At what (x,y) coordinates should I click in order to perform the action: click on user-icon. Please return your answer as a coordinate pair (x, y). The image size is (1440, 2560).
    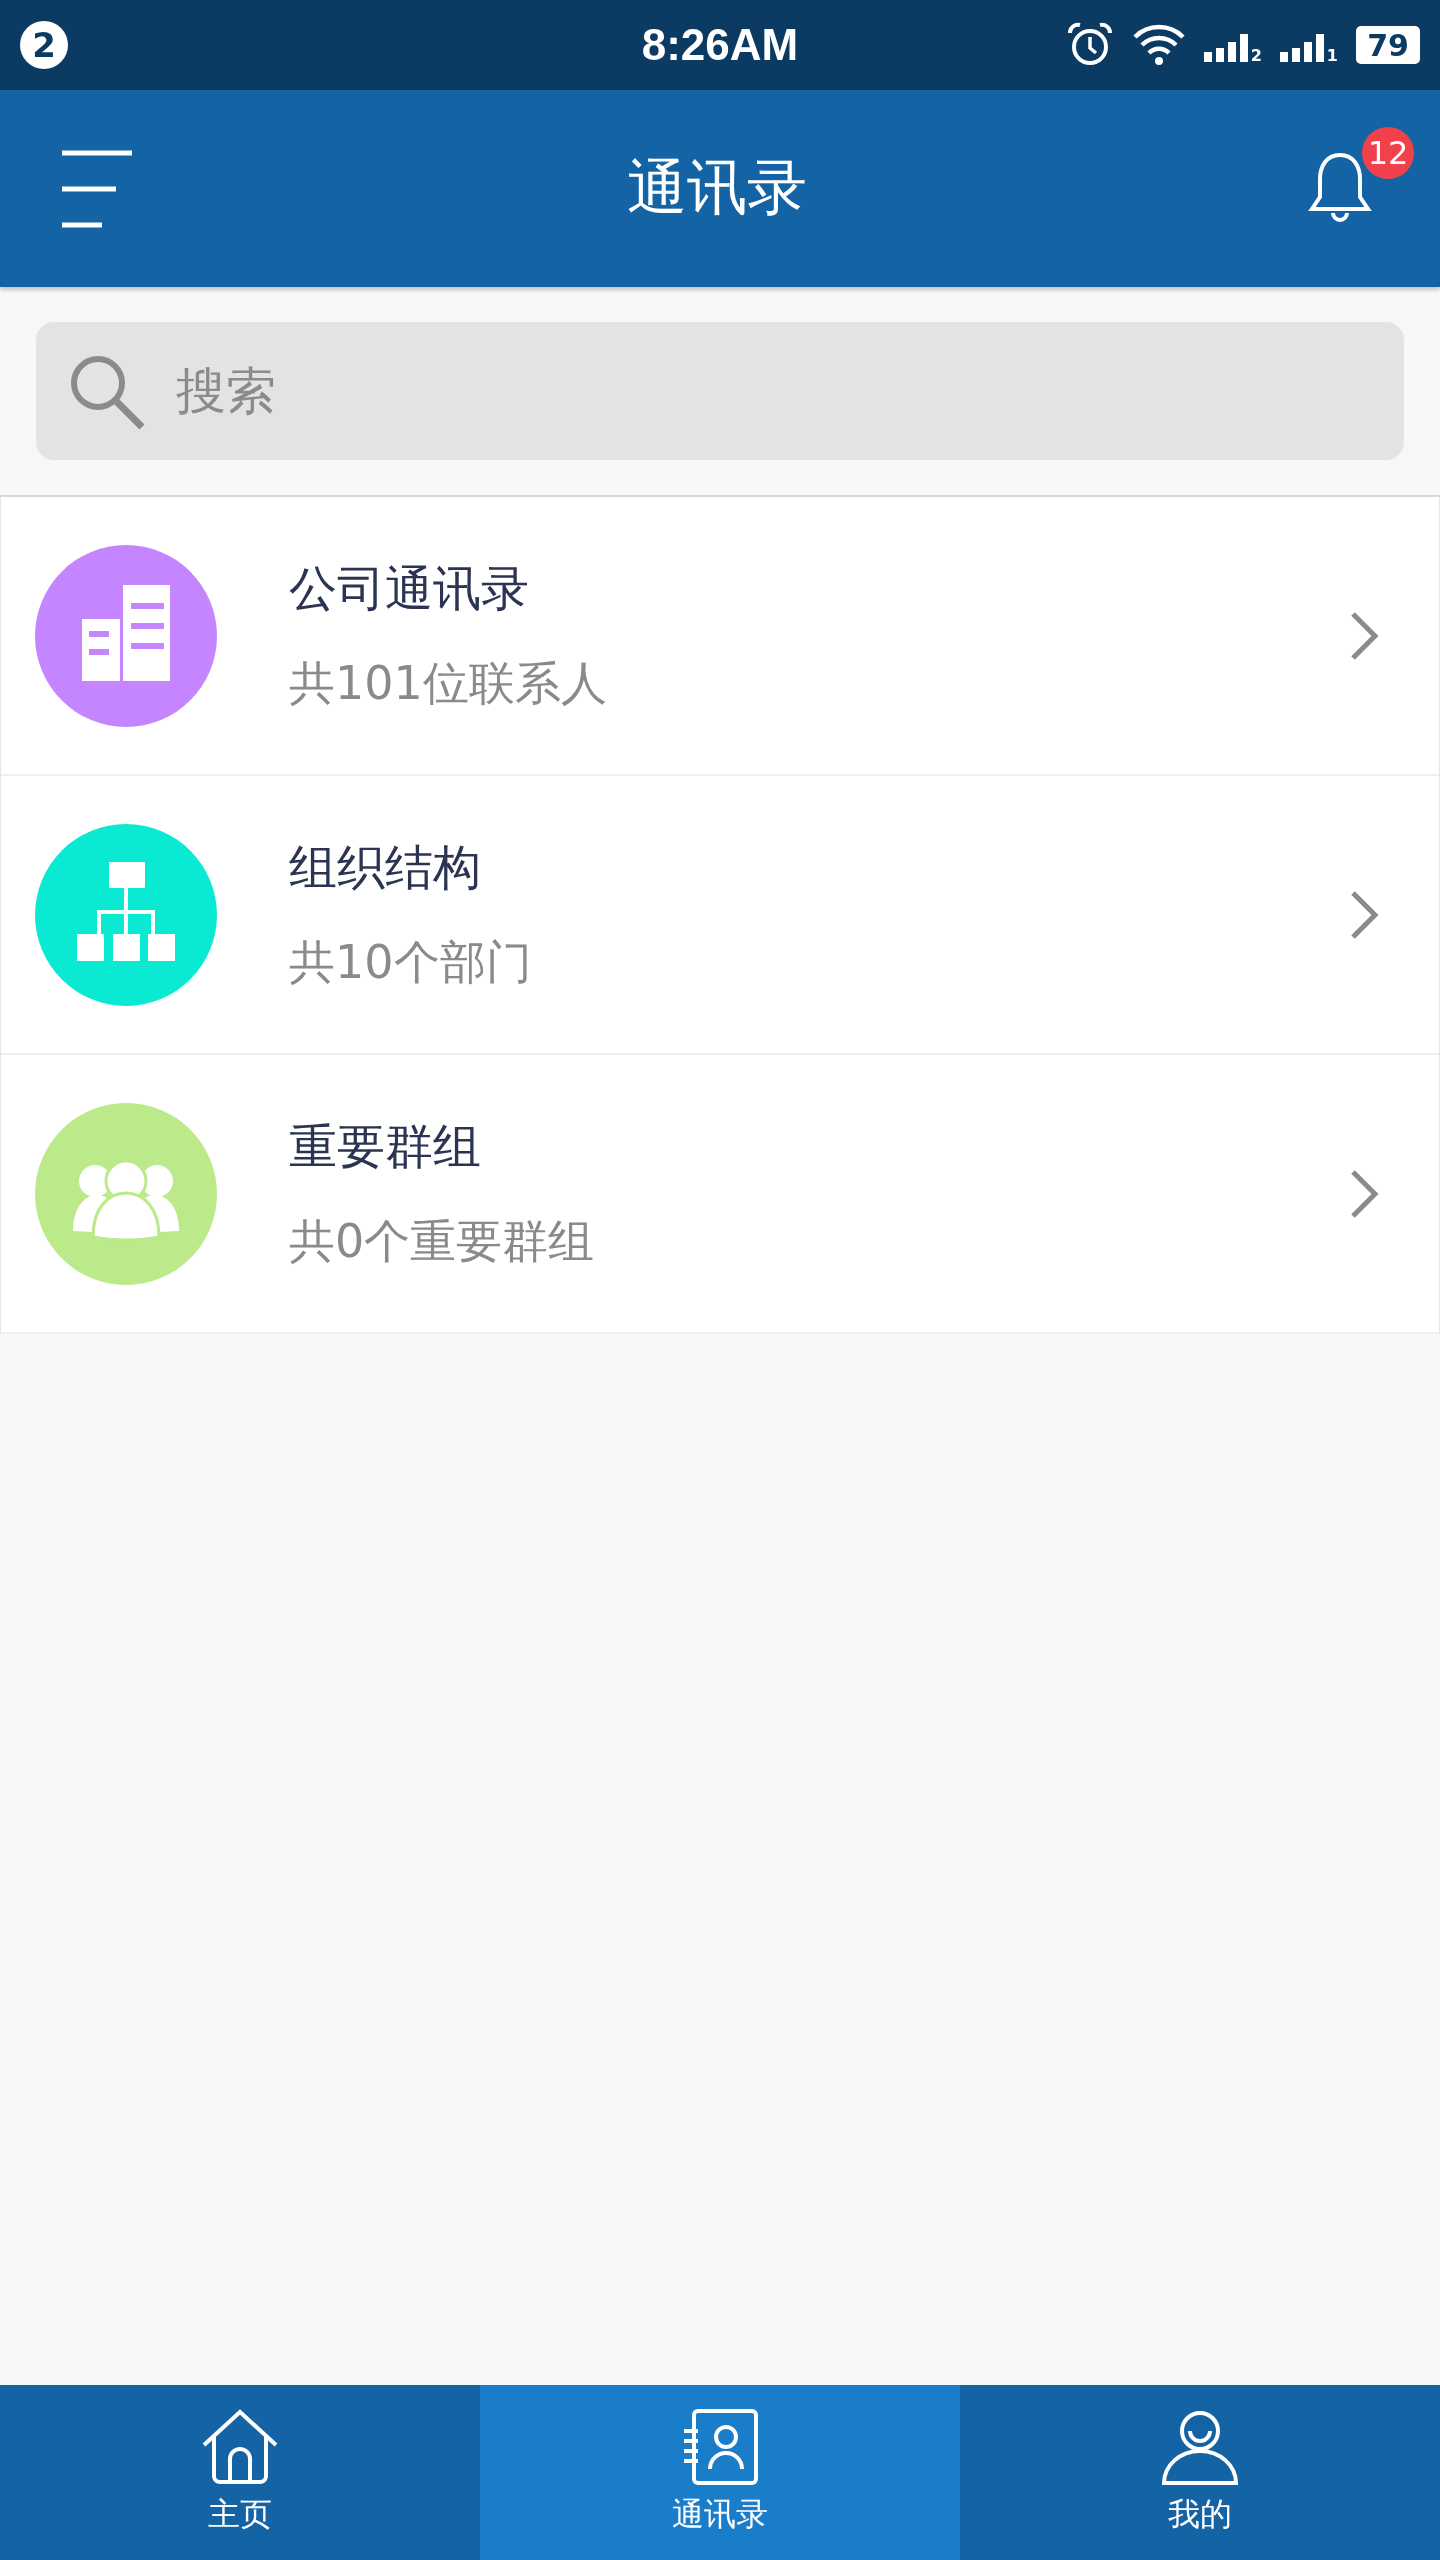
    Looking at the image, I should click on (1200, 2446).